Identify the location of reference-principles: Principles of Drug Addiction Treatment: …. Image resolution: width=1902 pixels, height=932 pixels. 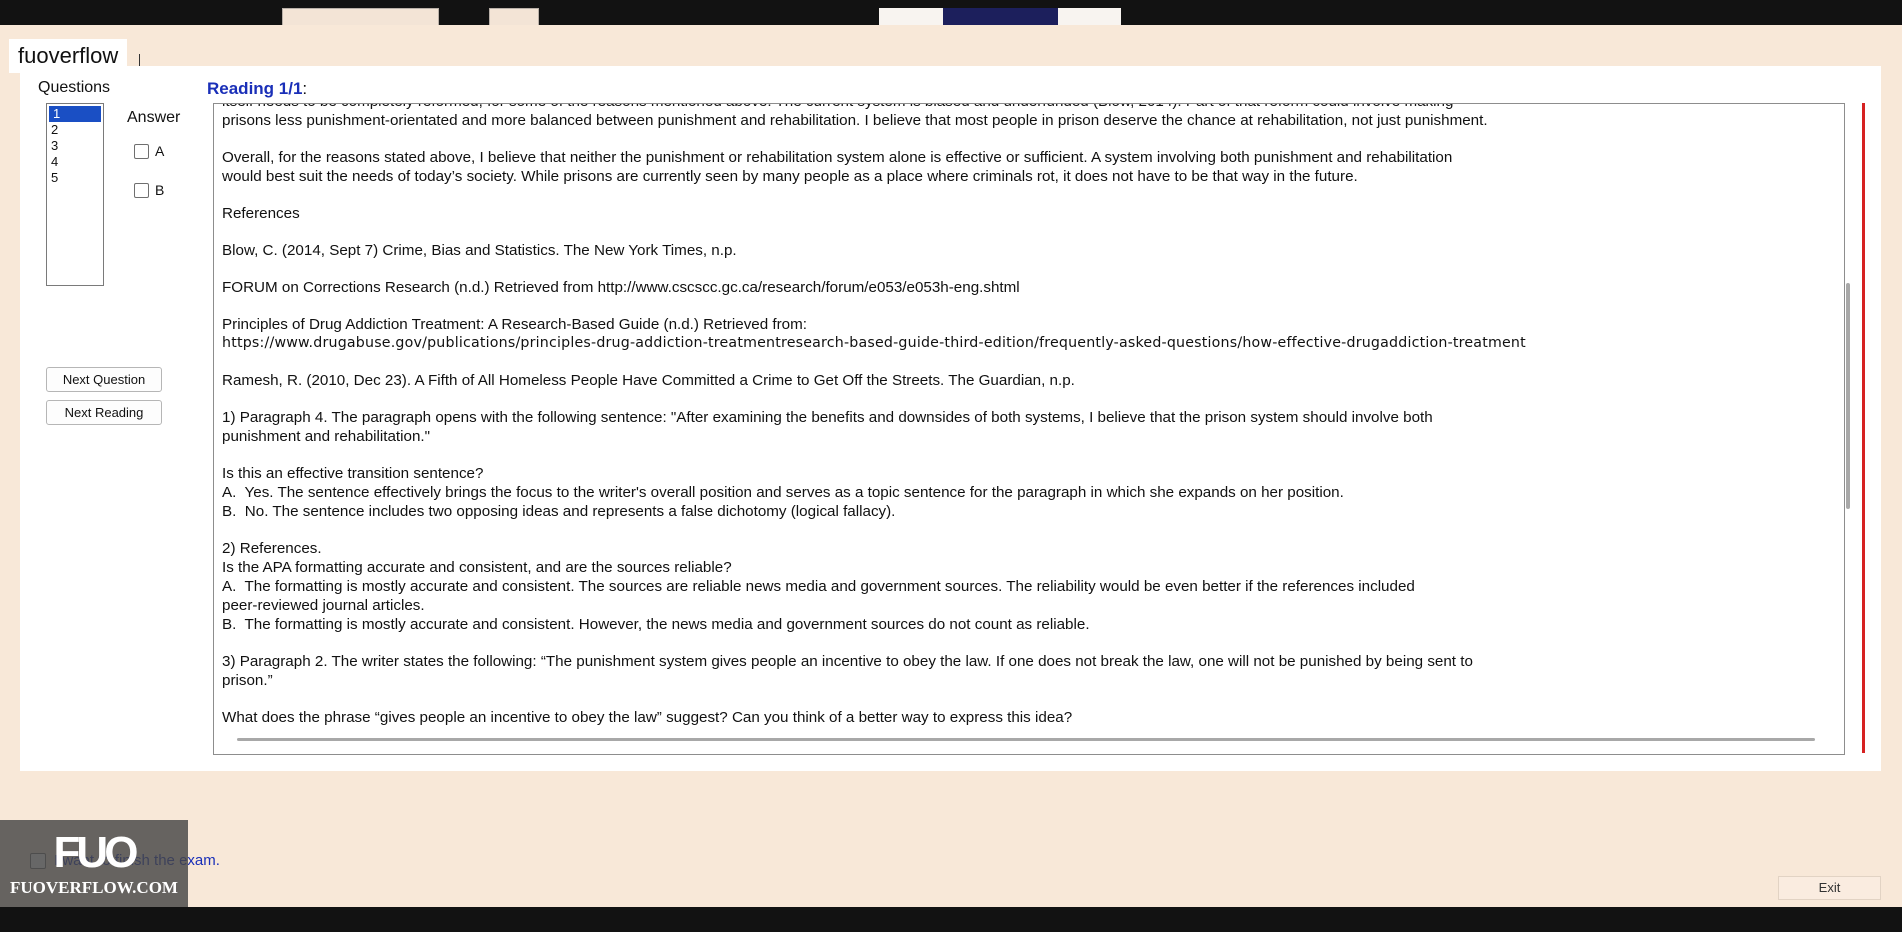
(514, 324).